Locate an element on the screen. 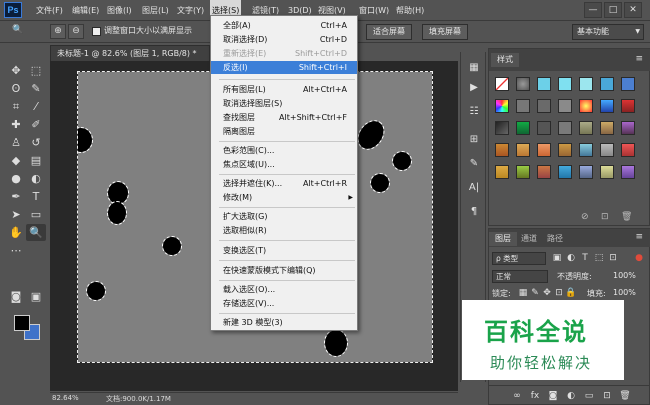 The height and width of the screenshot is (405, 650). menu-item-similar: 选取相似(R) is located at coordinates (284, 230).